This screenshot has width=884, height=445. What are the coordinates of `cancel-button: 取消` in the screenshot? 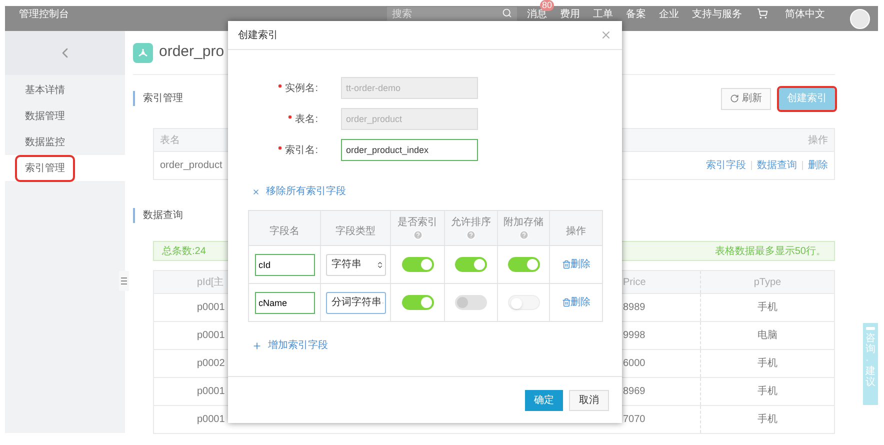 It's located at (589, 400).